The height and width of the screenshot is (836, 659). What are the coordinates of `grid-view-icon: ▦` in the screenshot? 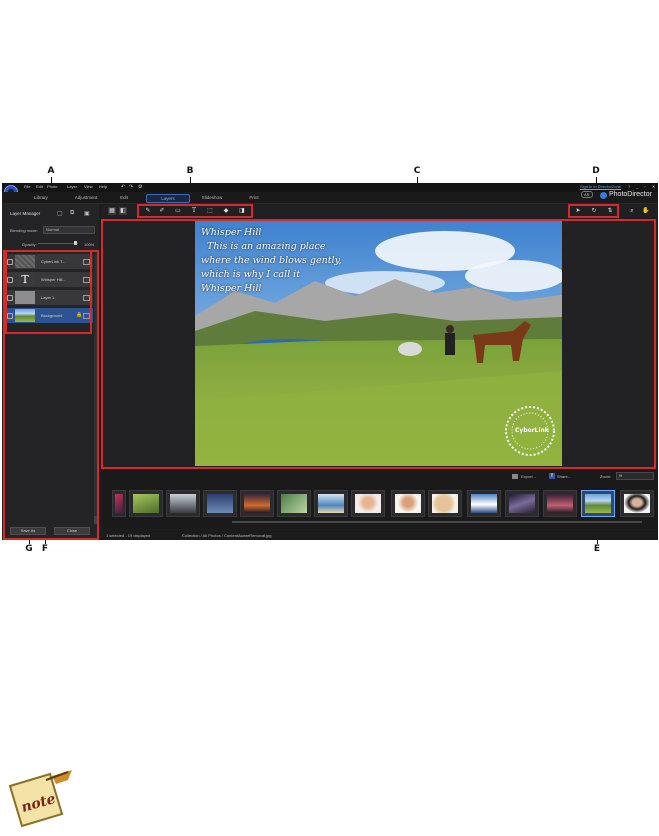 It's located at (112, 211).